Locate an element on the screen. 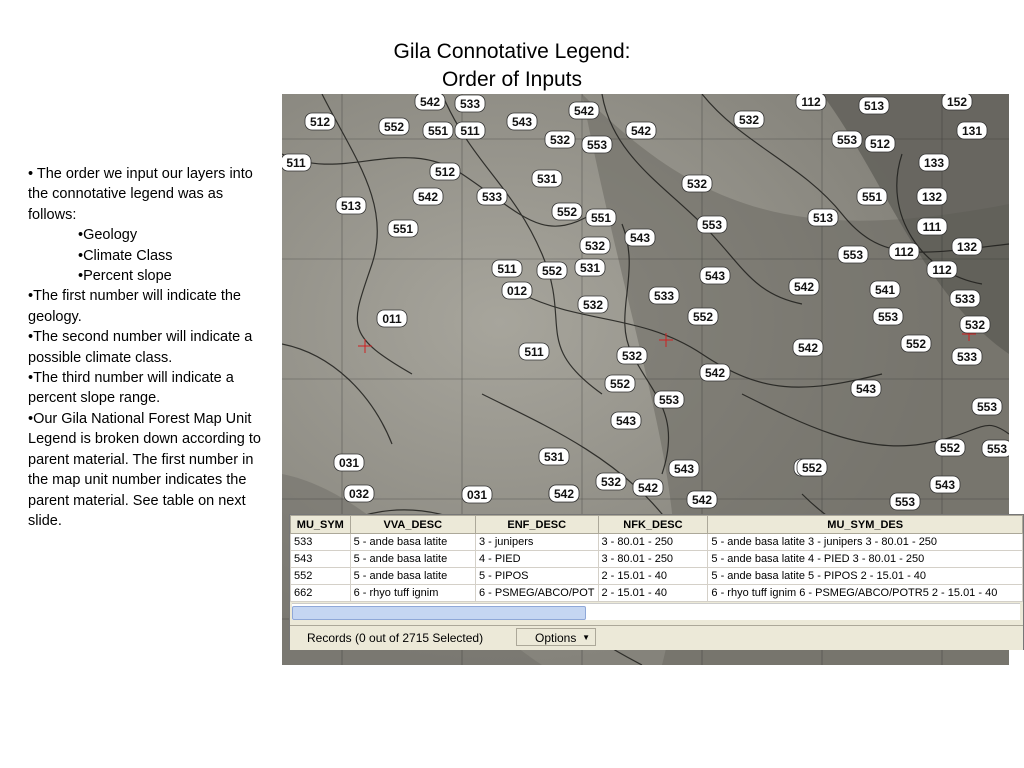 This screenshot has width=1024, height=768. map-unit-label: 541 is located at coordinates (885, 289).